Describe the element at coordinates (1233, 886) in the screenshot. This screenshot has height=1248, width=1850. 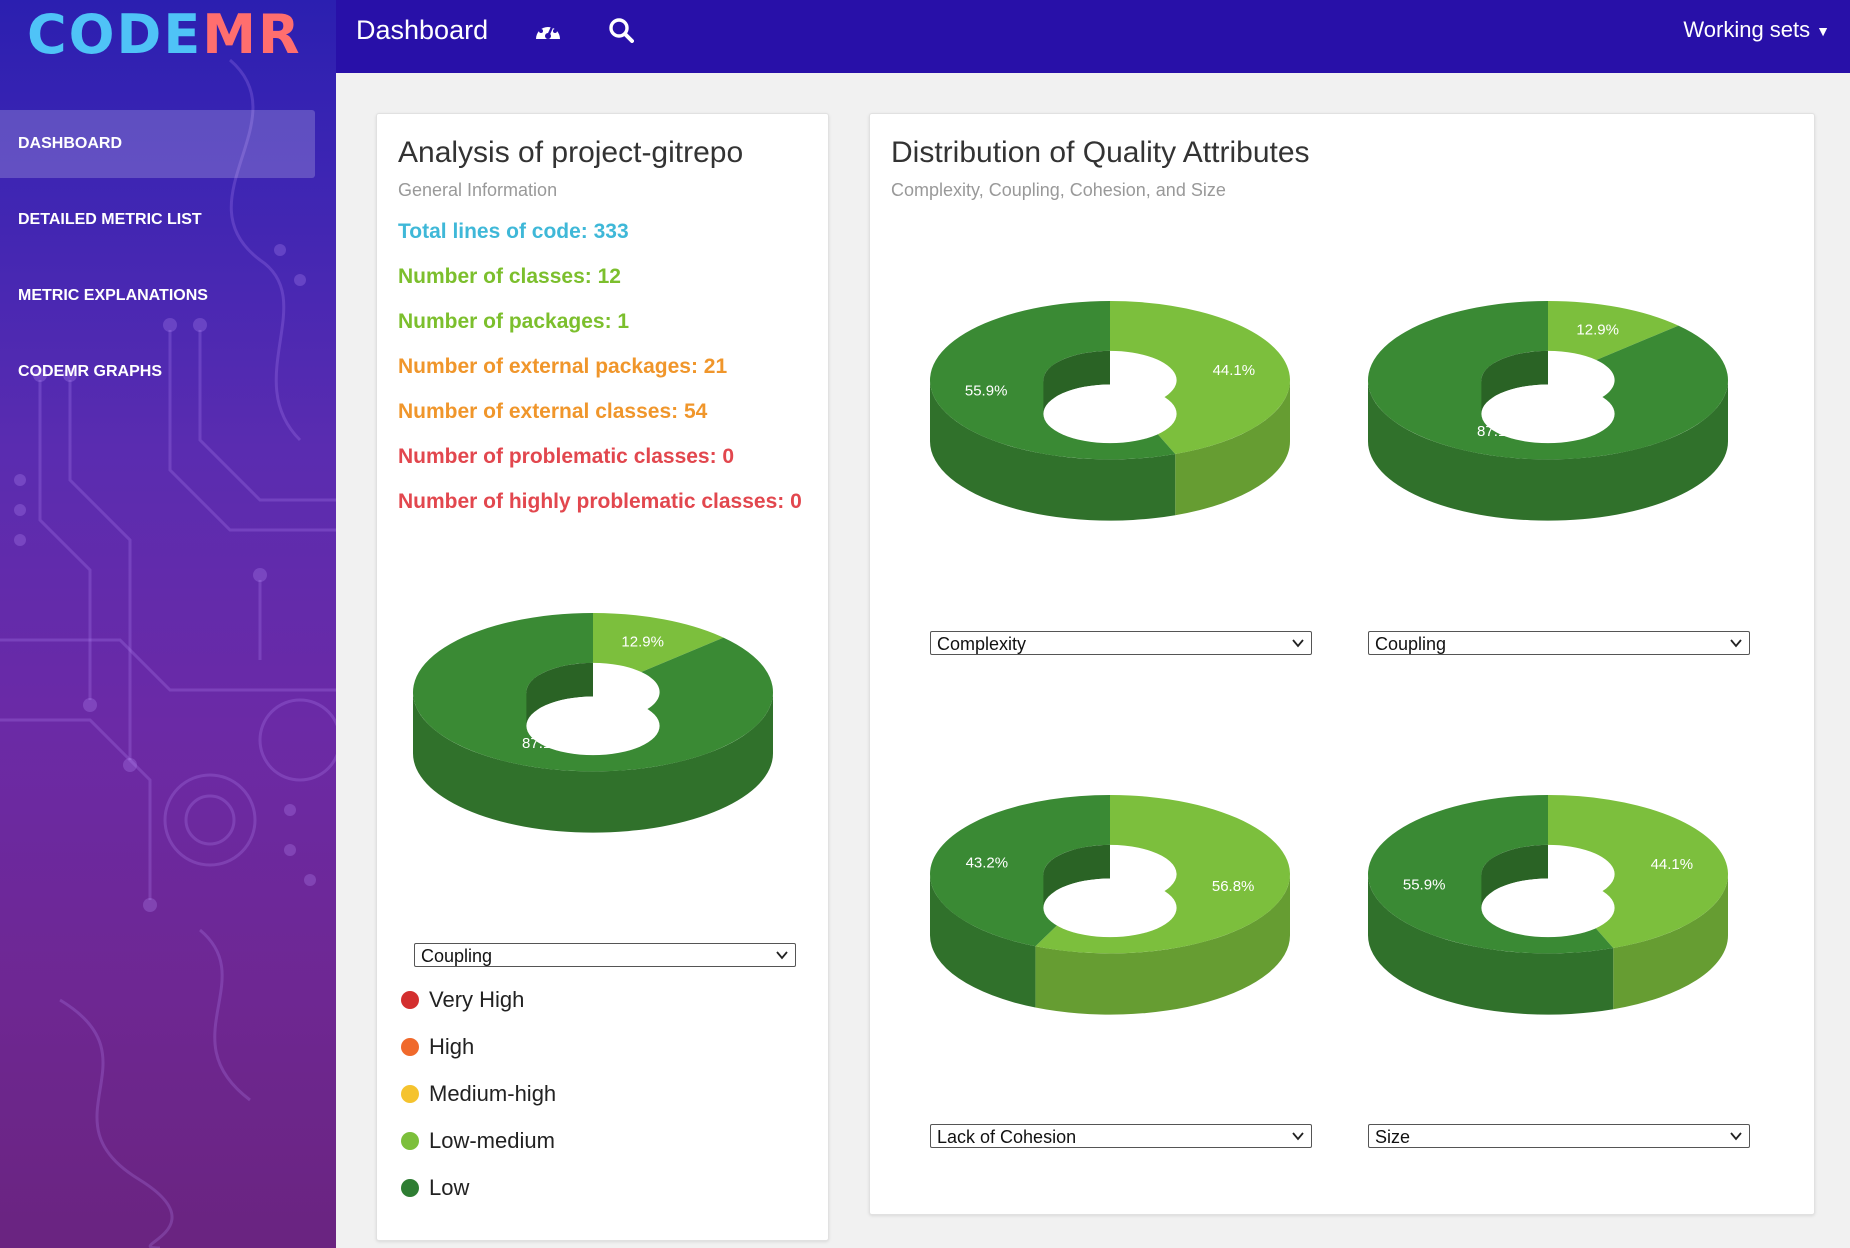
I see `donut-percent-label: 56.8%` at that location.